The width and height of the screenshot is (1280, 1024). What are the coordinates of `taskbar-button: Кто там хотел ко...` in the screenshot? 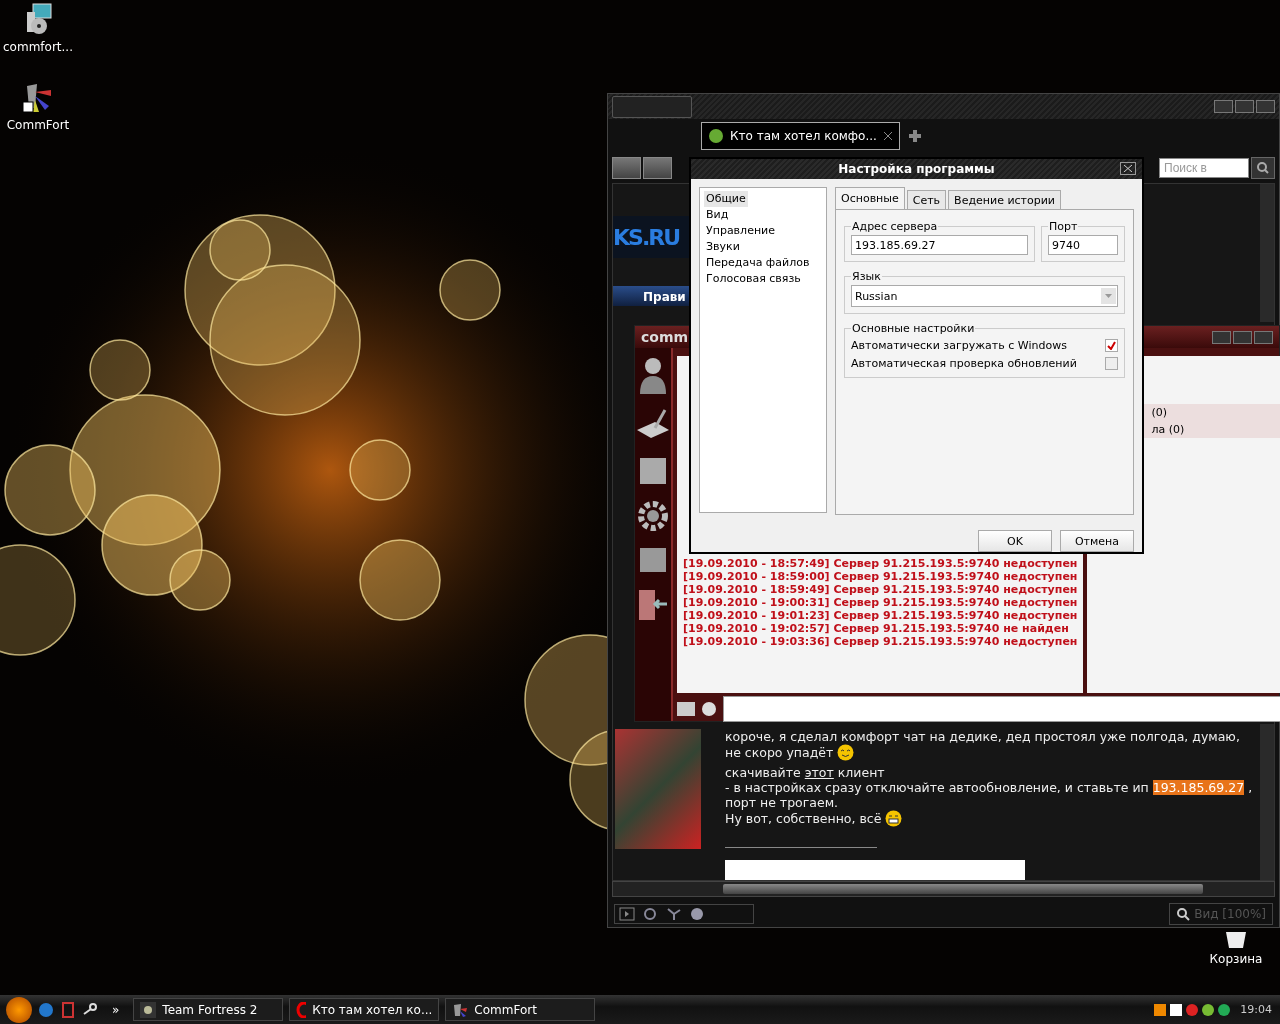 It's located at (364, 1009).